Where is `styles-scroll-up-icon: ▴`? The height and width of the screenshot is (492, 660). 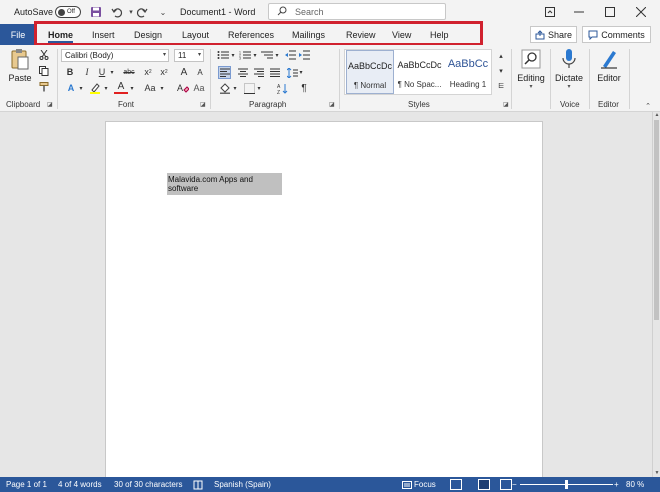 styles-scroll-up-icon: ▴ is located at coordinates (501, 56).